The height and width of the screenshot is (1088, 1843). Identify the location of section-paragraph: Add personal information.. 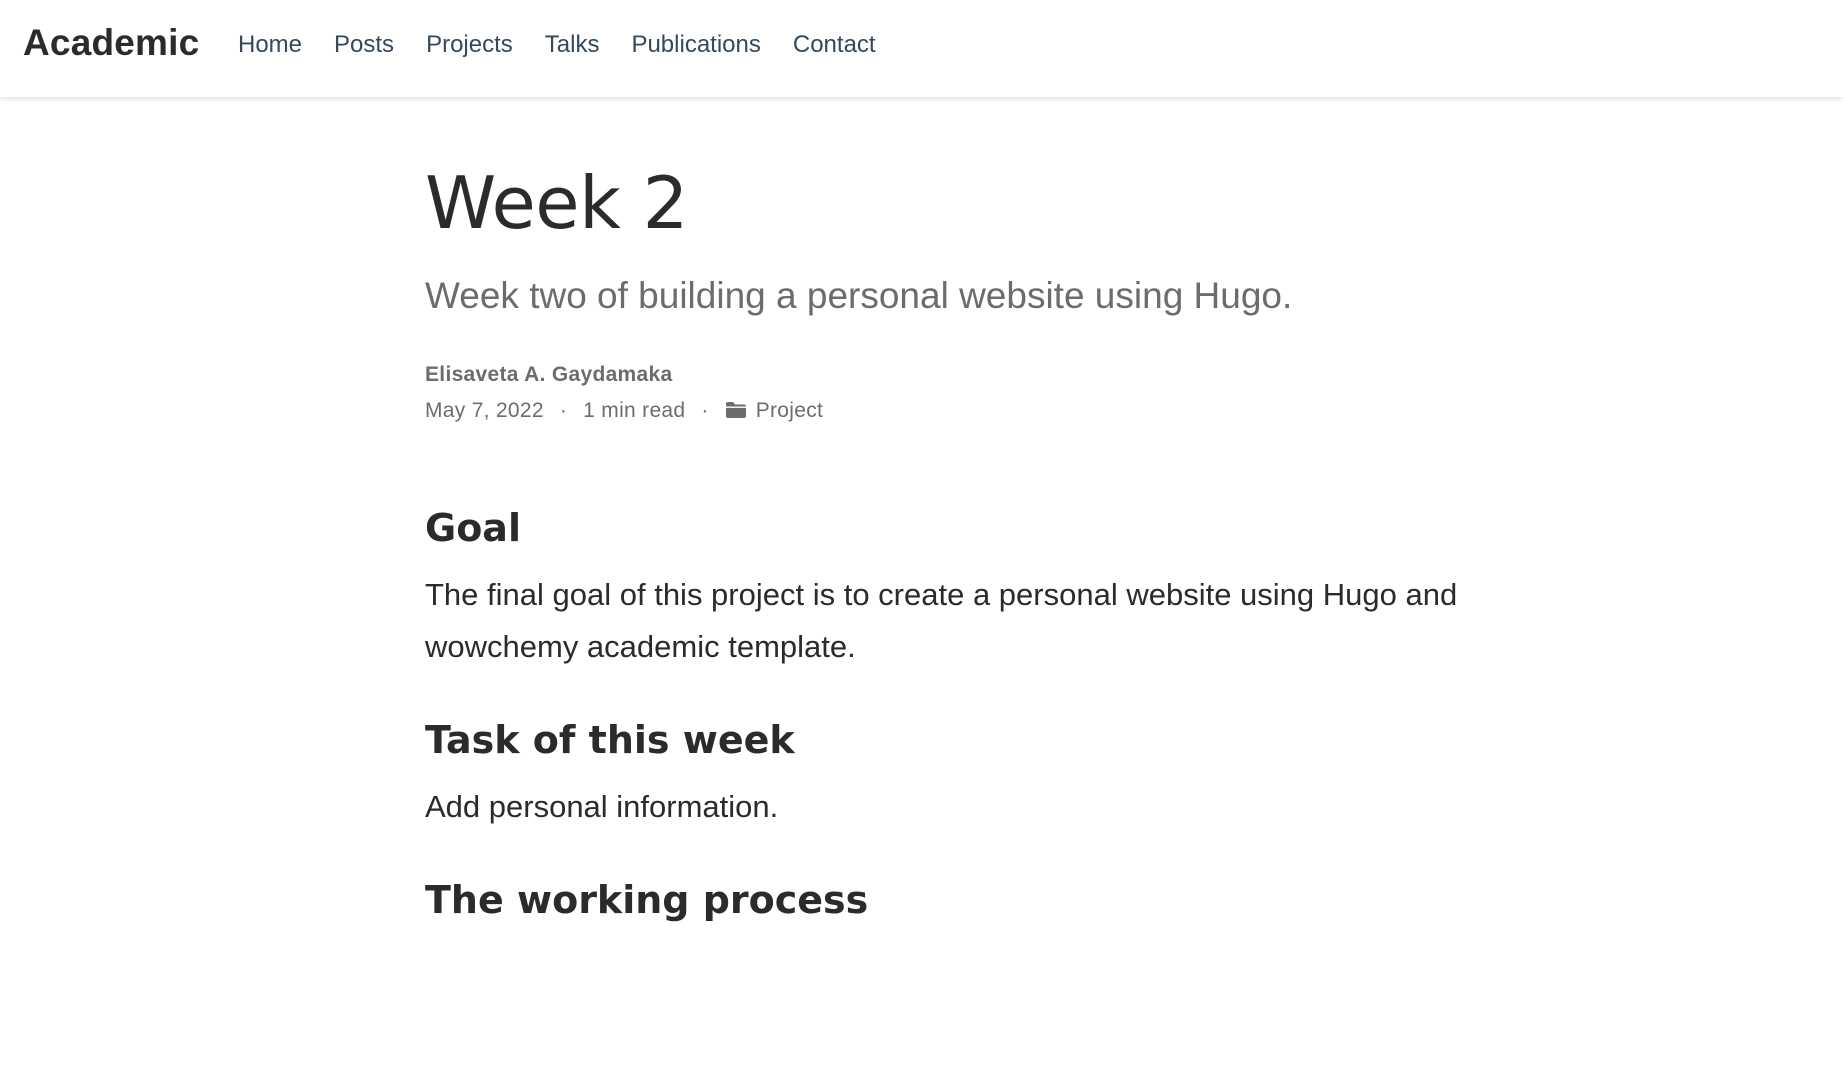
(602, 806).